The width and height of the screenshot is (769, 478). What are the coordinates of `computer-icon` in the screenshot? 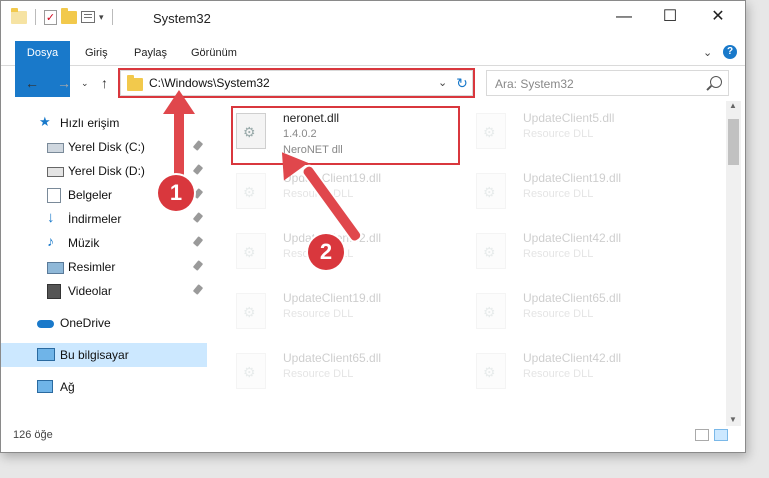 It's located at (46, 354).